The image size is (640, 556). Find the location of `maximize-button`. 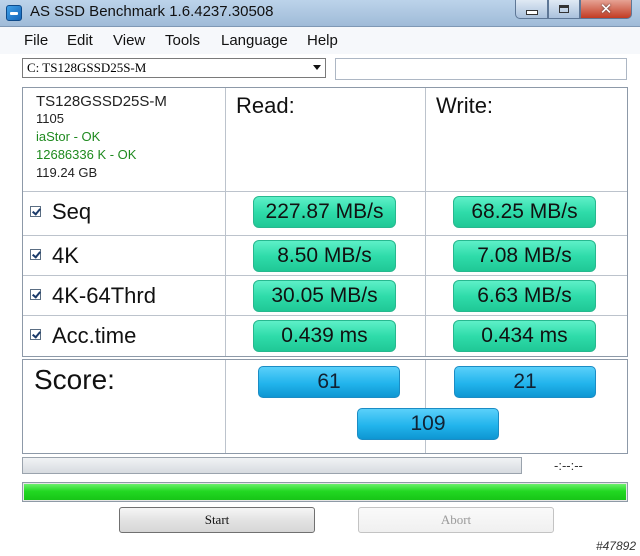

maximize-button is located at coordinates (564, 9).